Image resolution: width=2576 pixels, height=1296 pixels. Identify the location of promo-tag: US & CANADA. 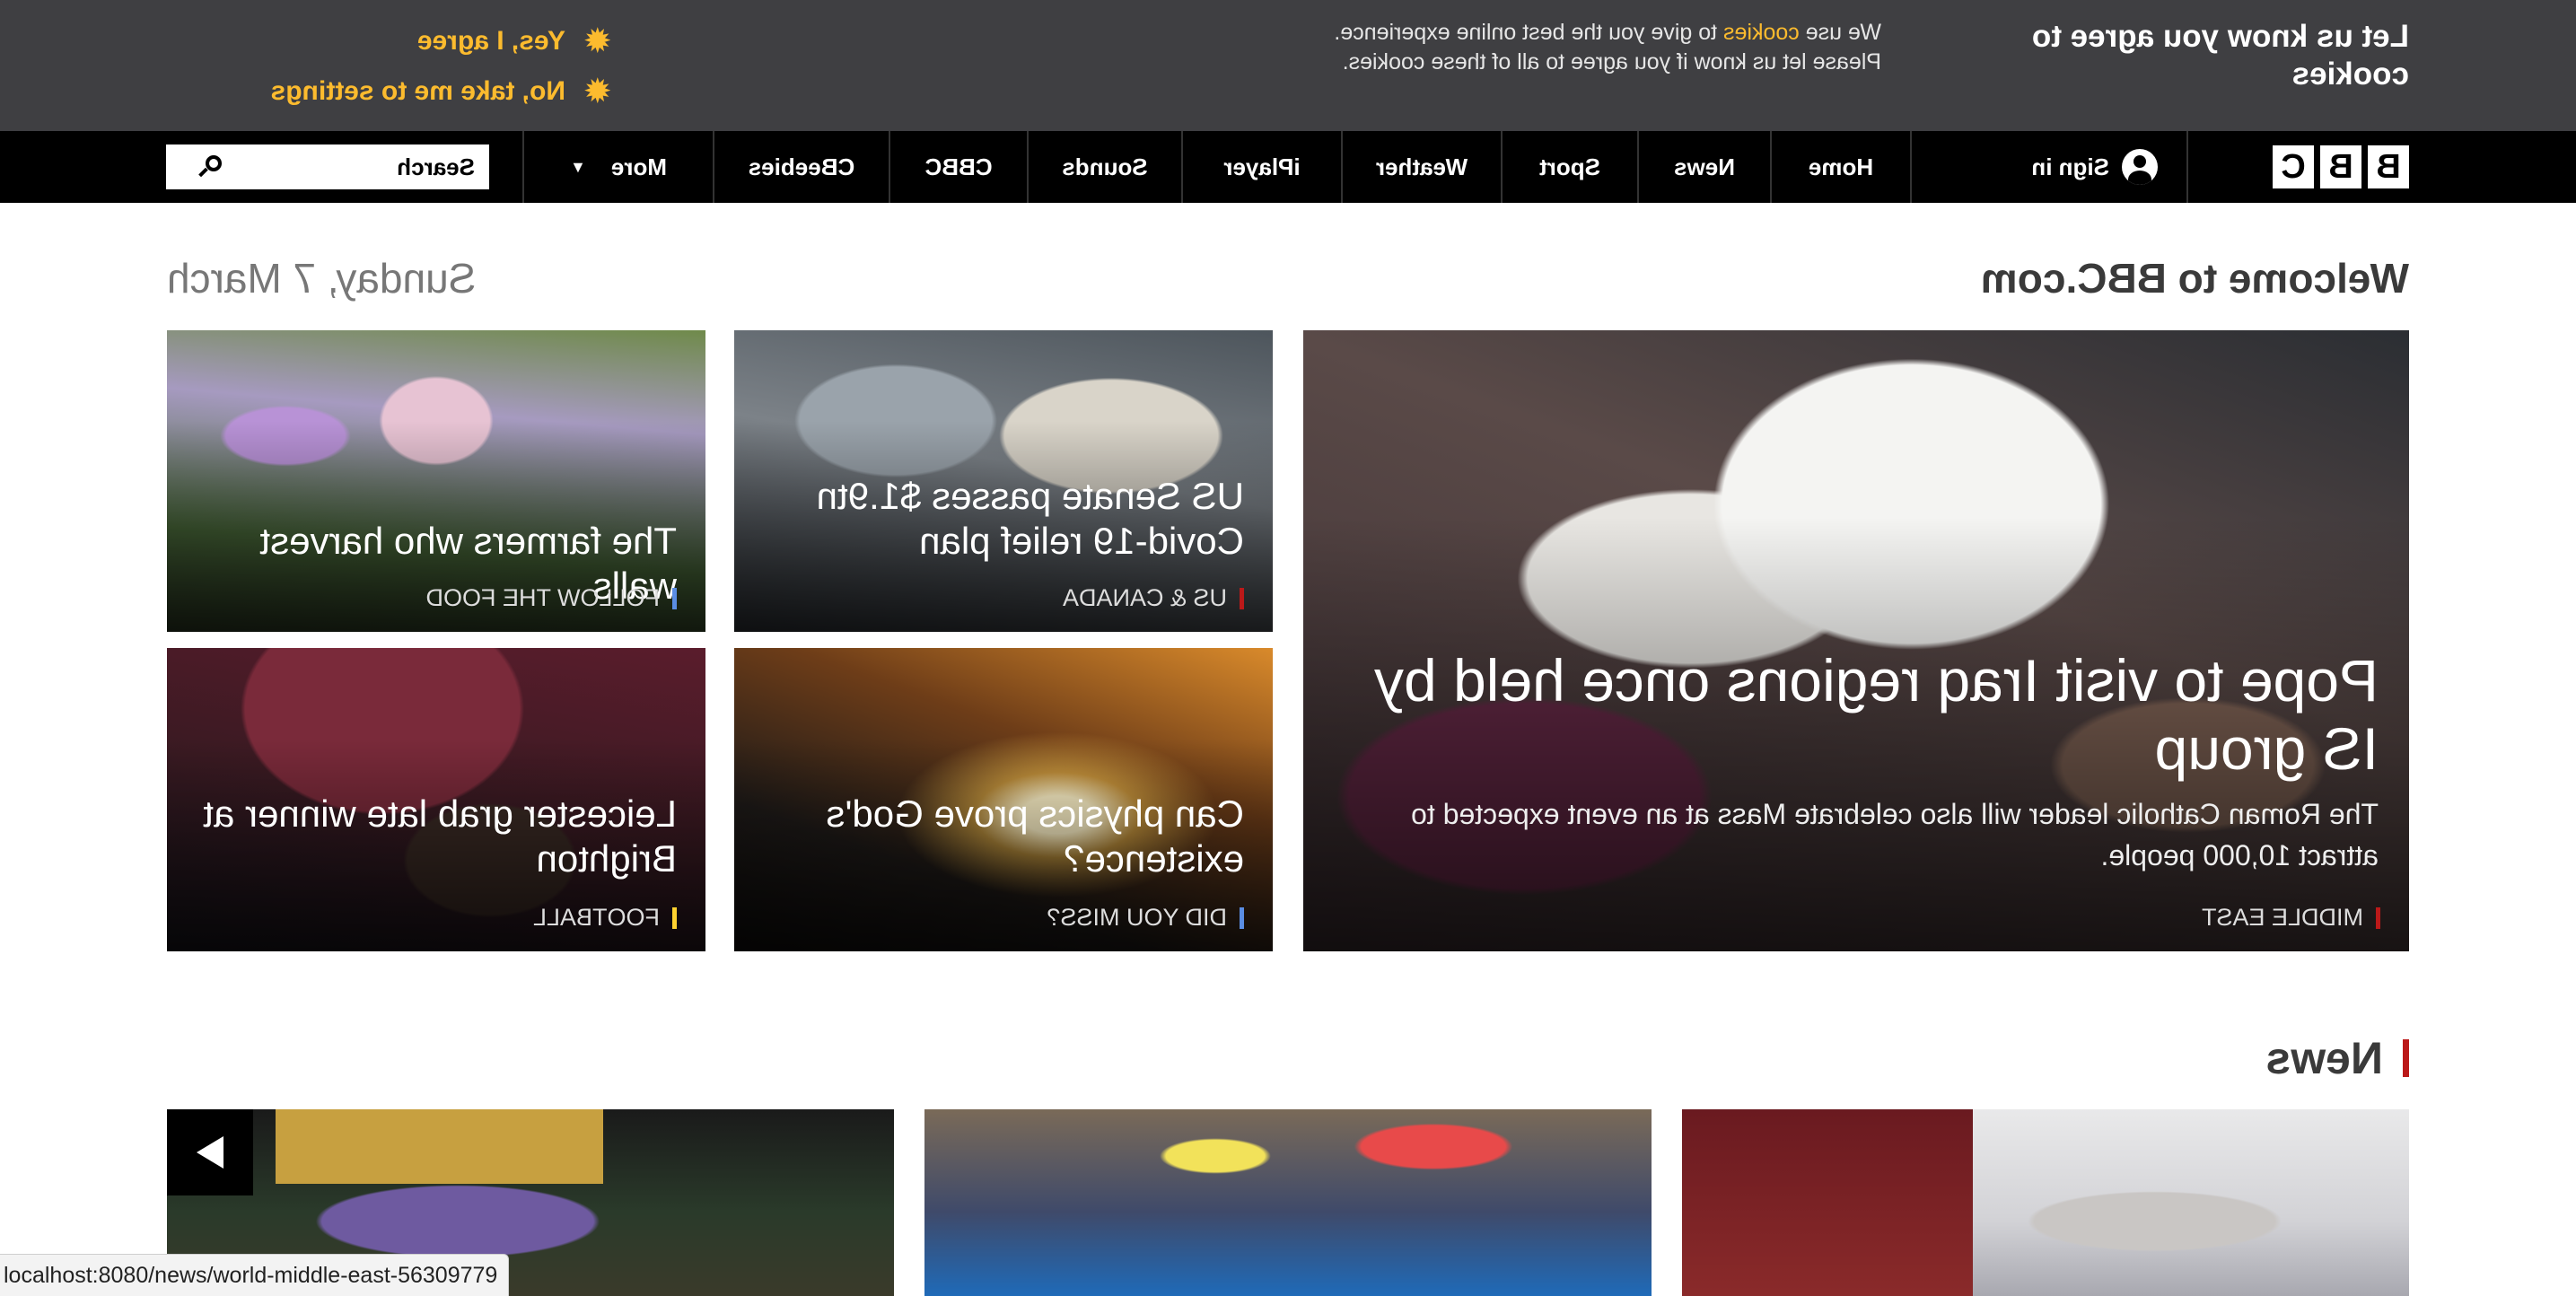
(1153, 598).